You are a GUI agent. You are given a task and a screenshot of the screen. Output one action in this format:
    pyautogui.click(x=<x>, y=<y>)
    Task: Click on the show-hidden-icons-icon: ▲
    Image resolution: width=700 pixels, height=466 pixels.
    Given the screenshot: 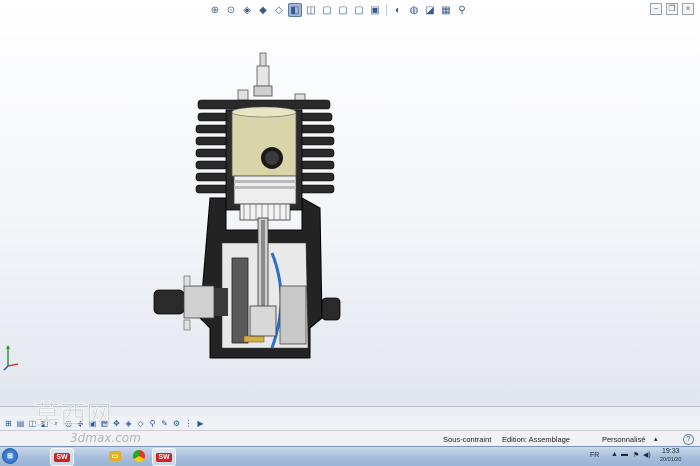 What is the action you would take?
    pyautogui.click(x=614, y=454)
    